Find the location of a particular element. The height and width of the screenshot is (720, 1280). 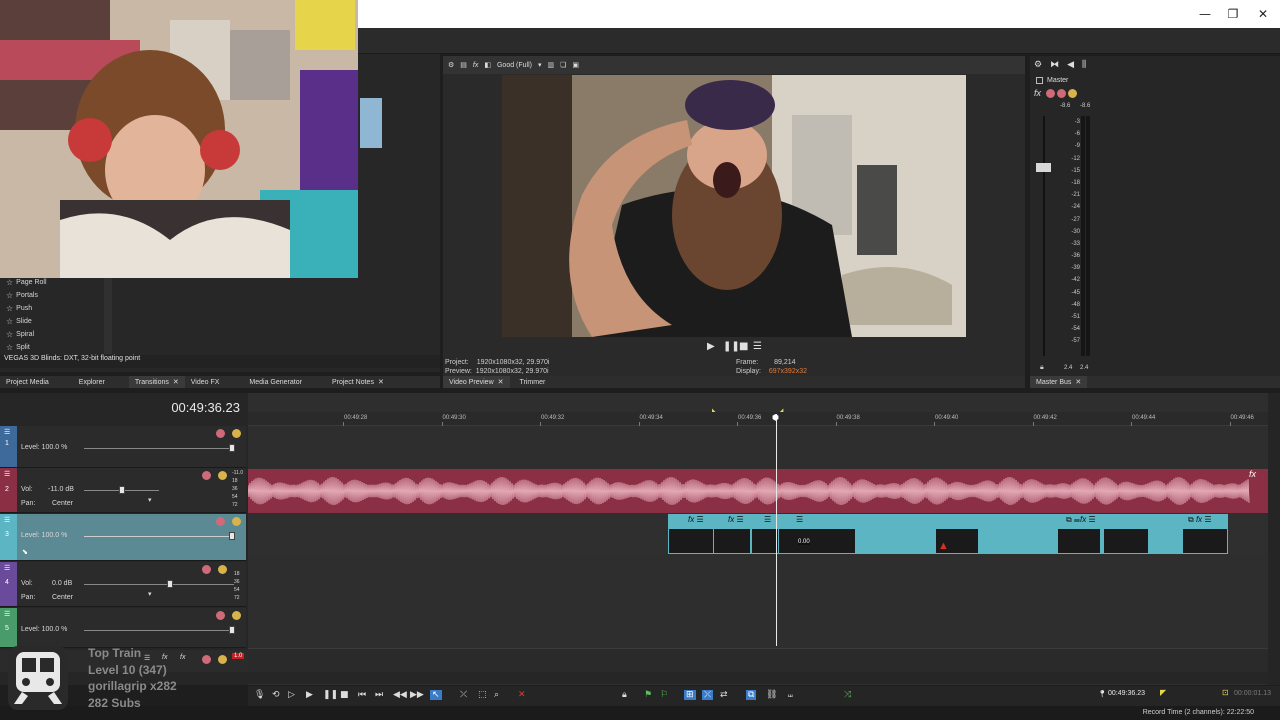

list-item: ☆ Slide is located at coordinates (57, 321).